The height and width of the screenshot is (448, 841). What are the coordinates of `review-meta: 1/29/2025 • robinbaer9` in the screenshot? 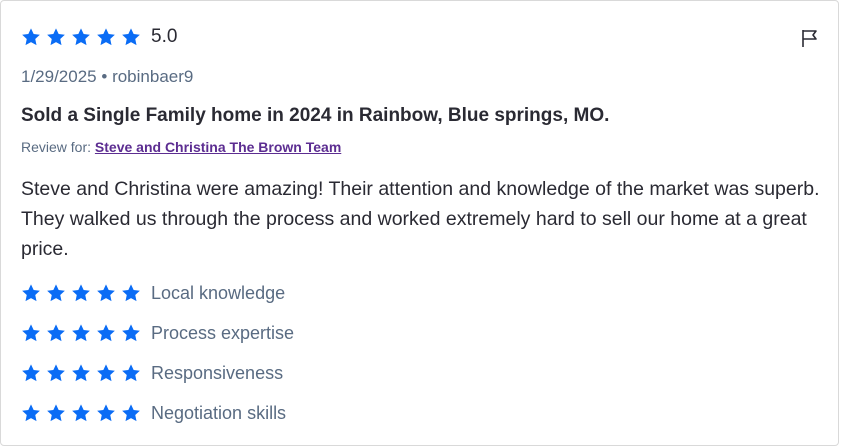 It's located at (107, 77).